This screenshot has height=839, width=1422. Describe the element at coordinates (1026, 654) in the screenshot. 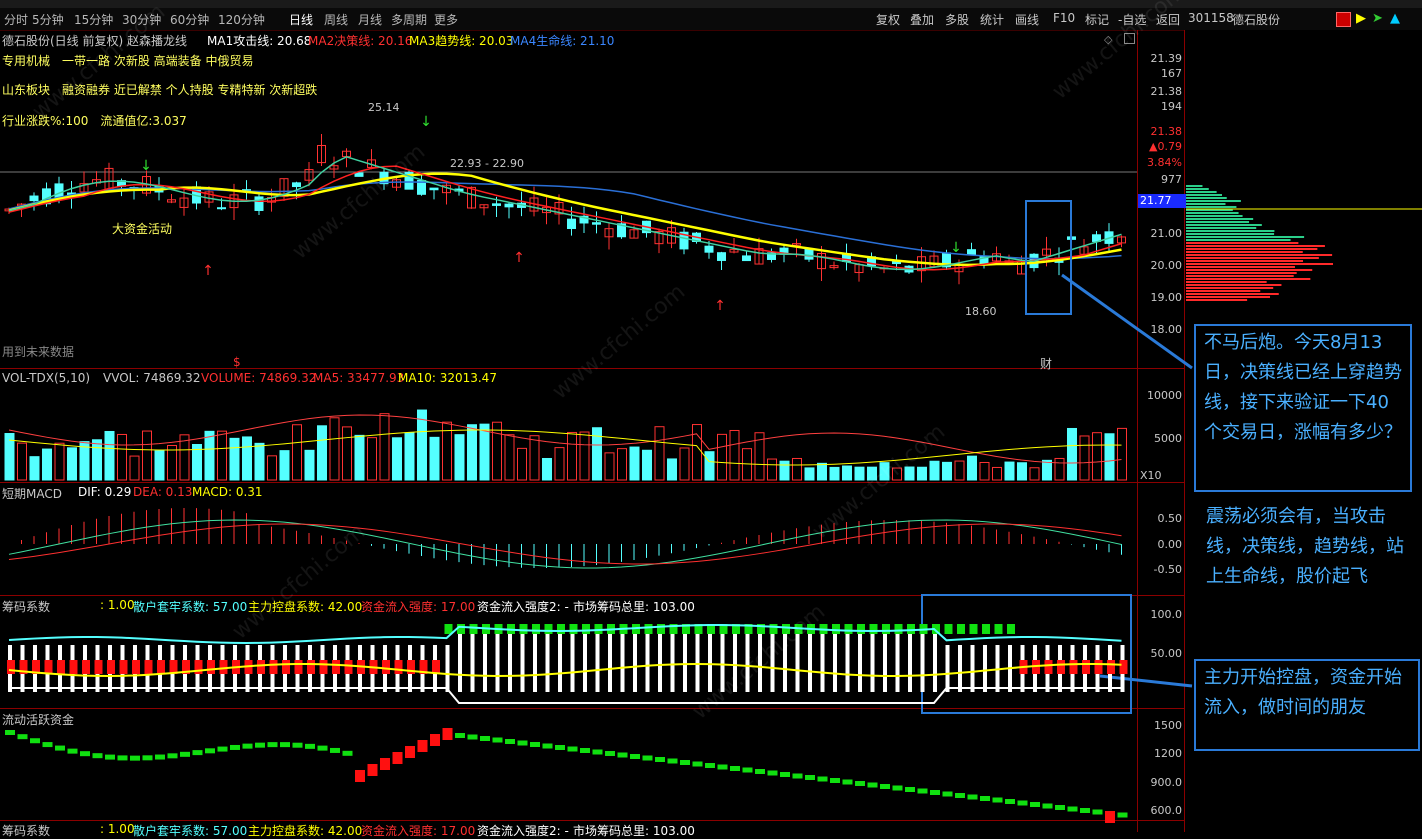

I see `highlight-box-chip` at that location.